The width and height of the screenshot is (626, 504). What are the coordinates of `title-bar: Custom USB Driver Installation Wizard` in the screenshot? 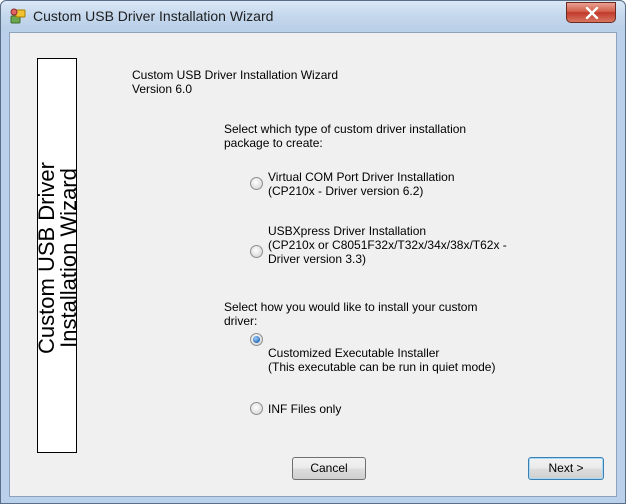 It's located at (313, 16).